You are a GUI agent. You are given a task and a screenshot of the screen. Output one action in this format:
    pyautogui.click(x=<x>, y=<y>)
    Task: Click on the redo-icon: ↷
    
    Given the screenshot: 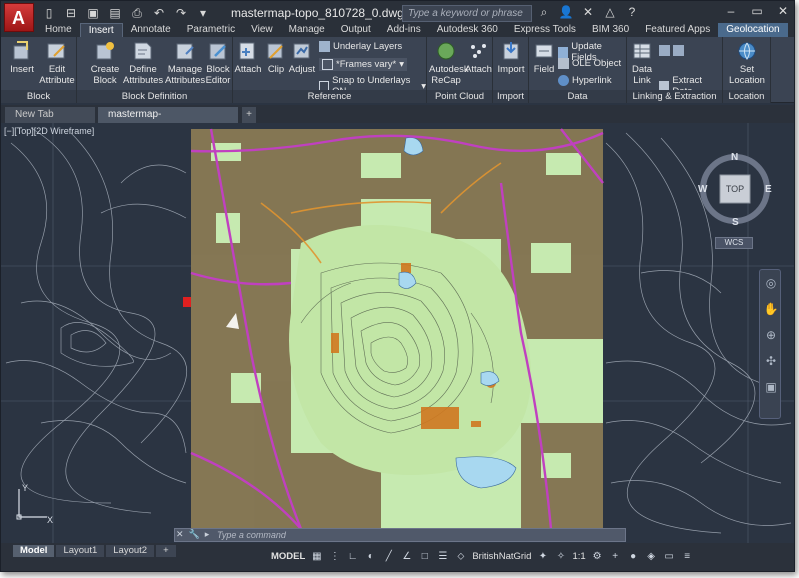 What is the action you would take?
    pyautogui.click(x=181, y=13)
    